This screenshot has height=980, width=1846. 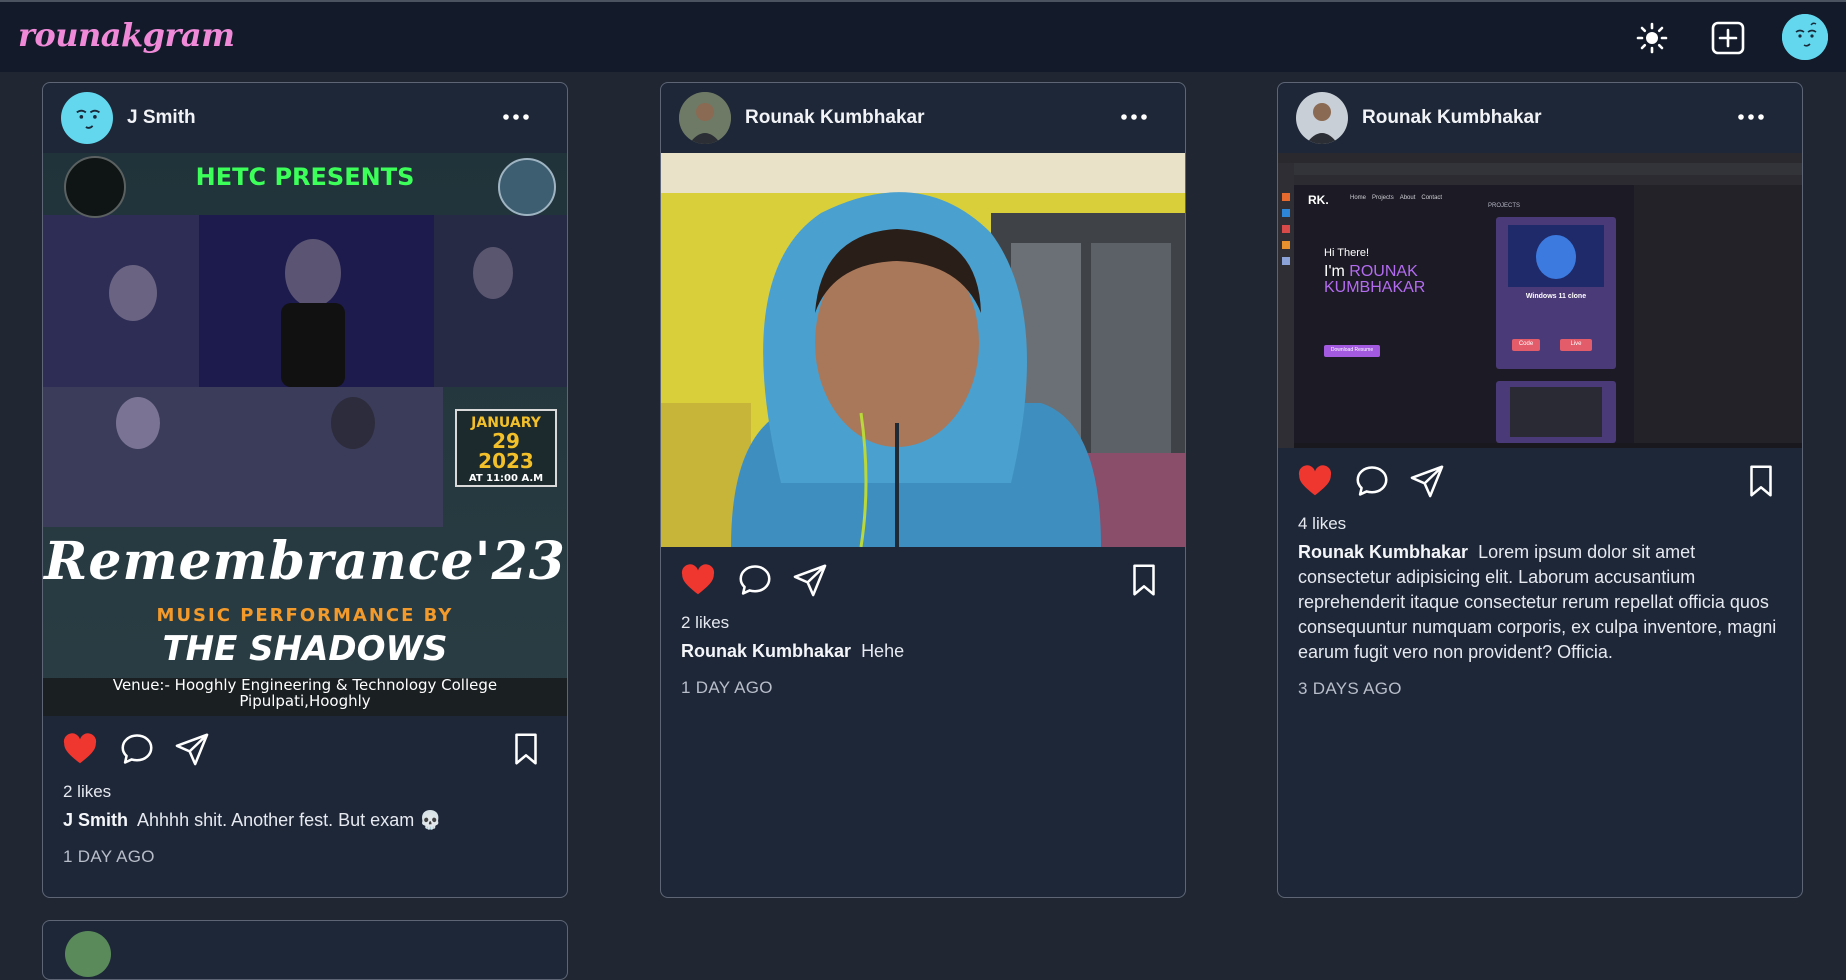 I want to click on screenshot-code-button: Code, so click(x=1526, y=344).